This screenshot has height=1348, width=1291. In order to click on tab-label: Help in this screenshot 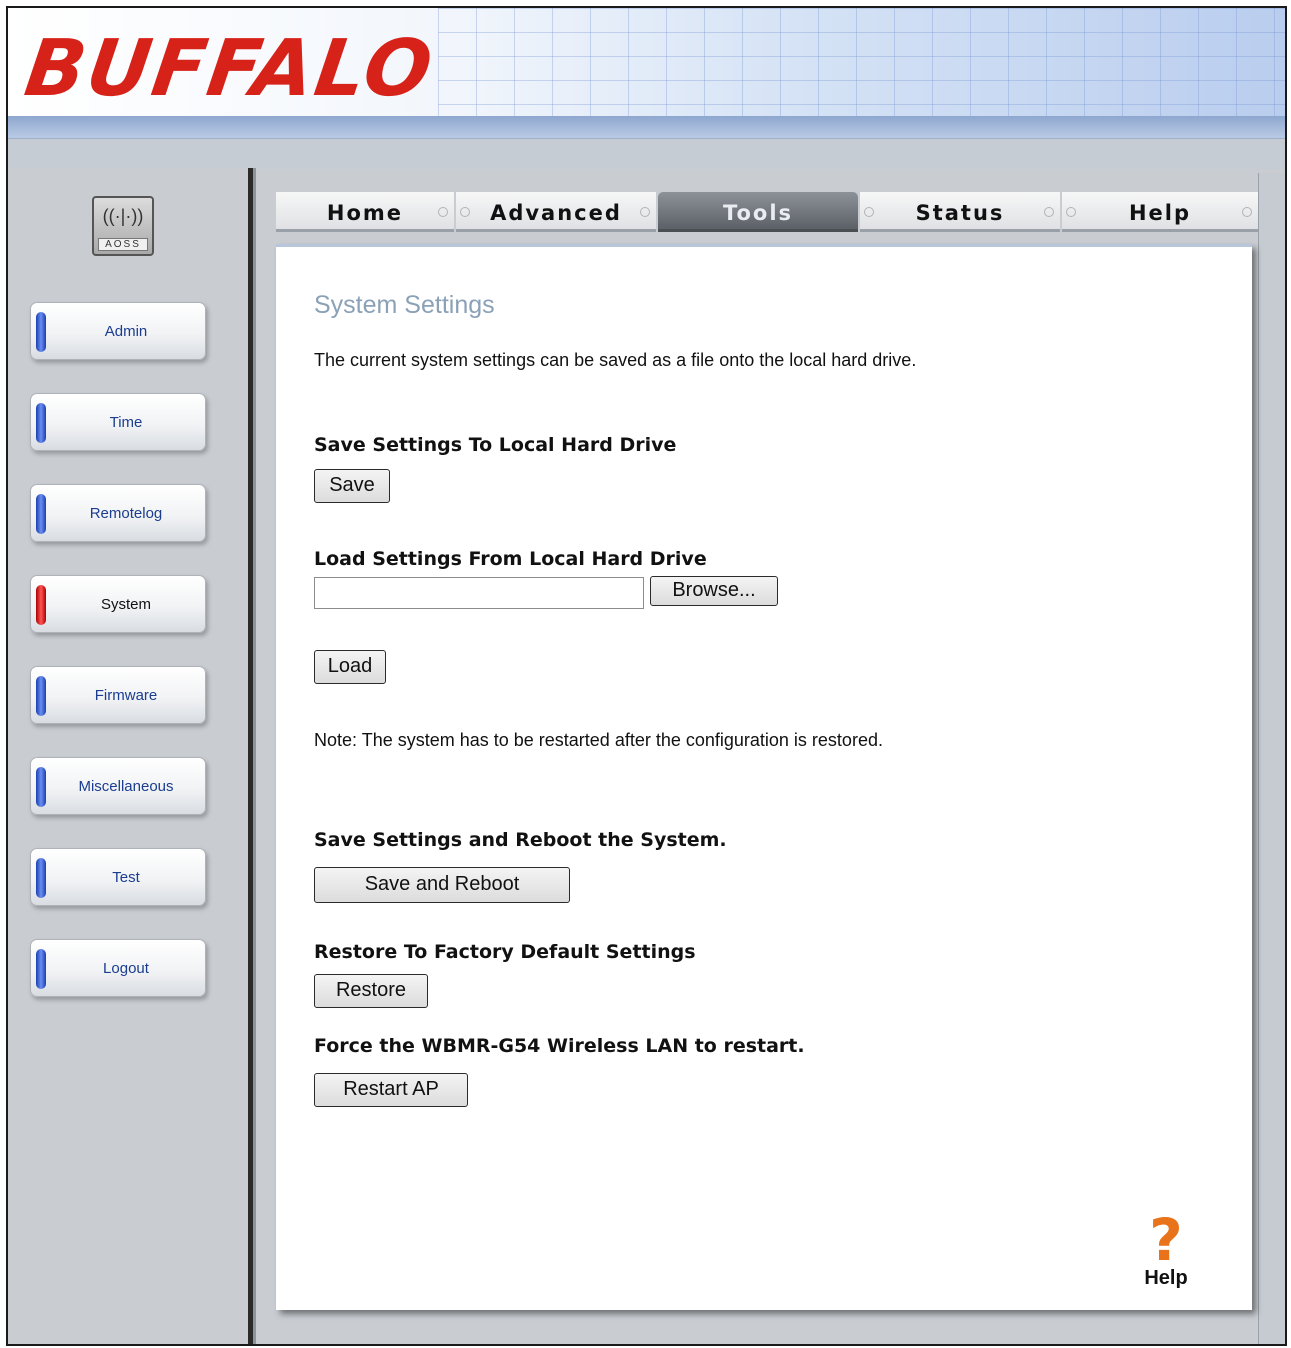, I will do `click(1160, 213)`.